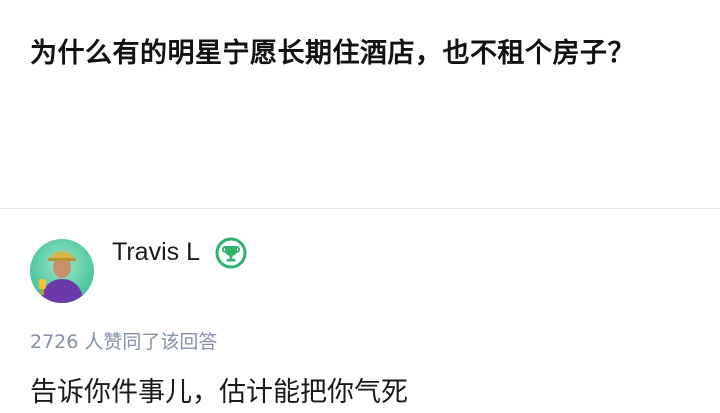 Image resolution: width=720 pixels, height=413 pixels. What do you see at coordinates (360, 54) in the screenshot?
I see `question-title: 为什么有的明星宁愿长期住酒店，也不租个房子？` at bounding box center [360, 54].